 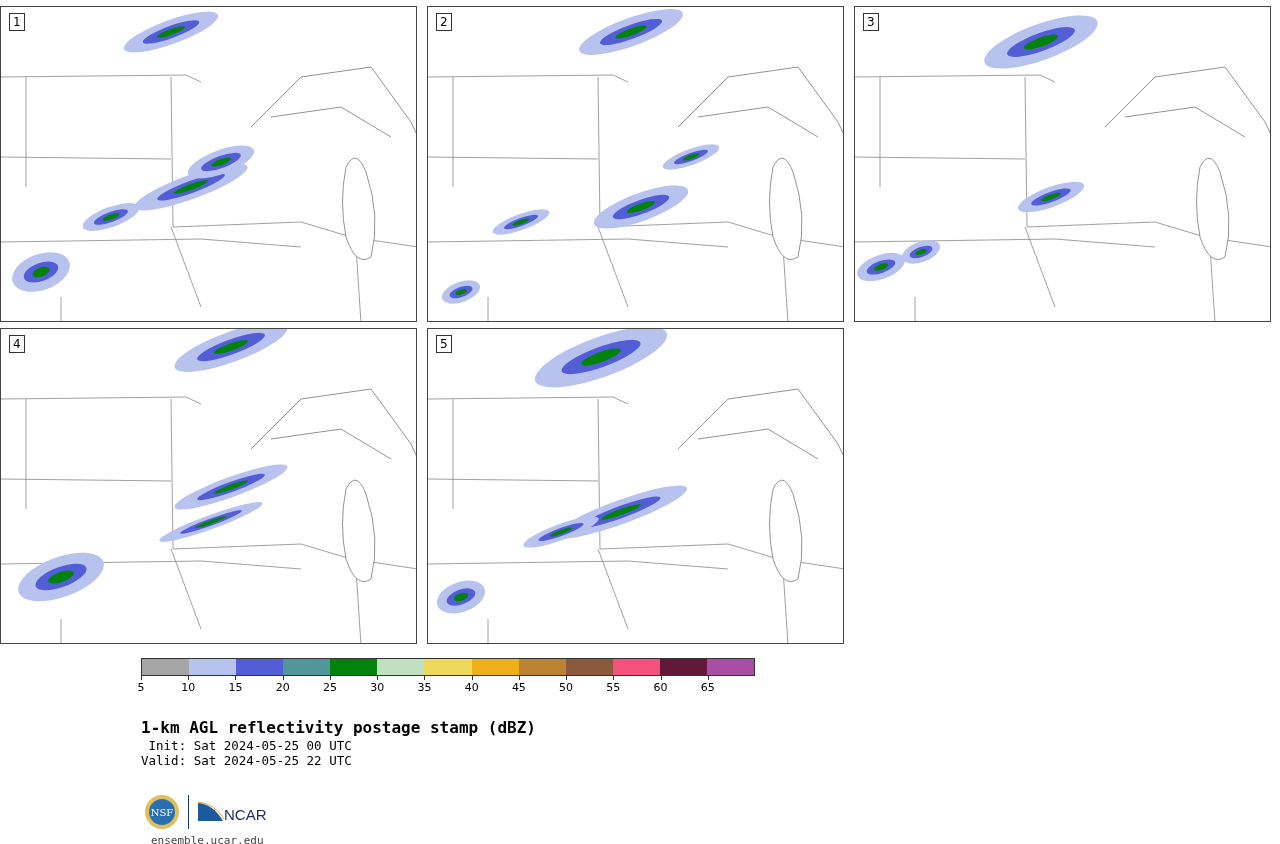 I want to click on panel-number: 3, so click(x=871, y=22).